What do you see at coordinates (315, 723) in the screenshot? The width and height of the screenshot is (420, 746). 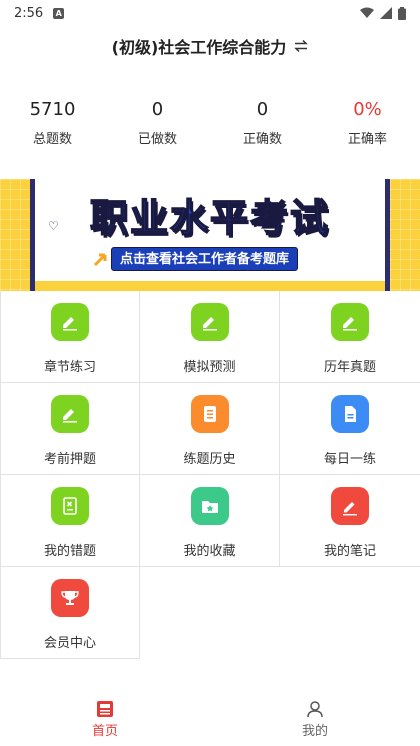 I see `tab-mine: 我的` at bounding box center [315, 723].